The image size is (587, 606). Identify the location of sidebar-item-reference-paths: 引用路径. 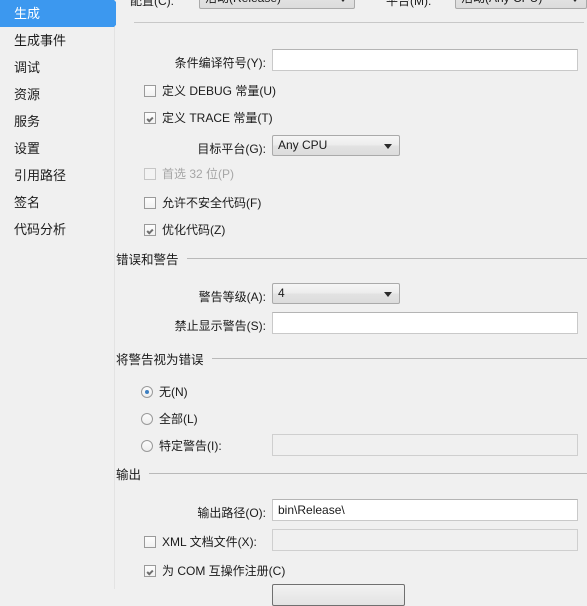
(57, 175).